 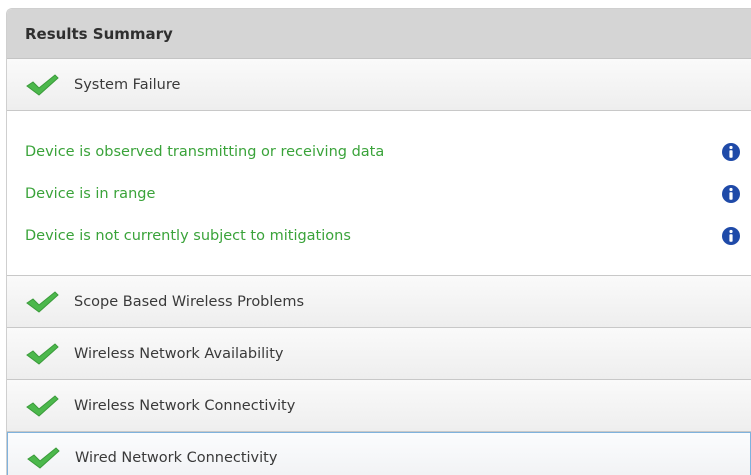 I want to click on panel-header: Results Summary, so click(x=379, y=34).